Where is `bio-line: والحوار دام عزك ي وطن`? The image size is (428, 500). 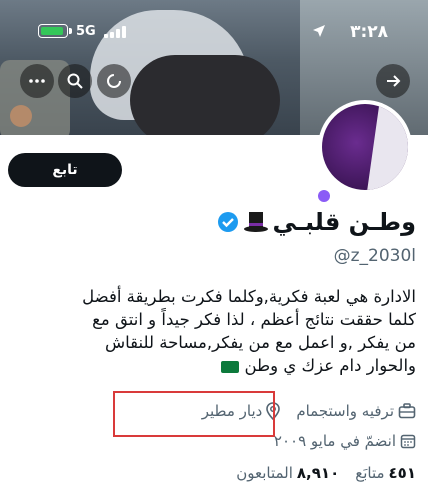 bio-line: والحوار دام عزك ي وطن is located at coordinates (330, 365).